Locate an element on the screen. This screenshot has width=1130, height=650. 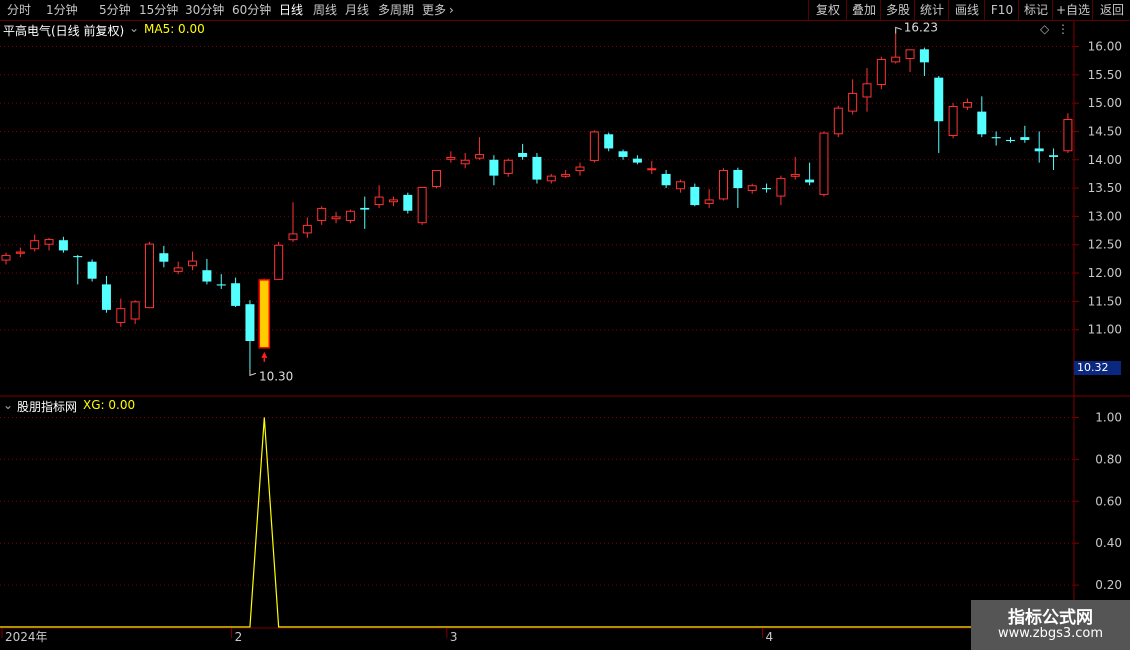
watermark-url: www.zbgs3.com is located at coordinates (1050, 633).